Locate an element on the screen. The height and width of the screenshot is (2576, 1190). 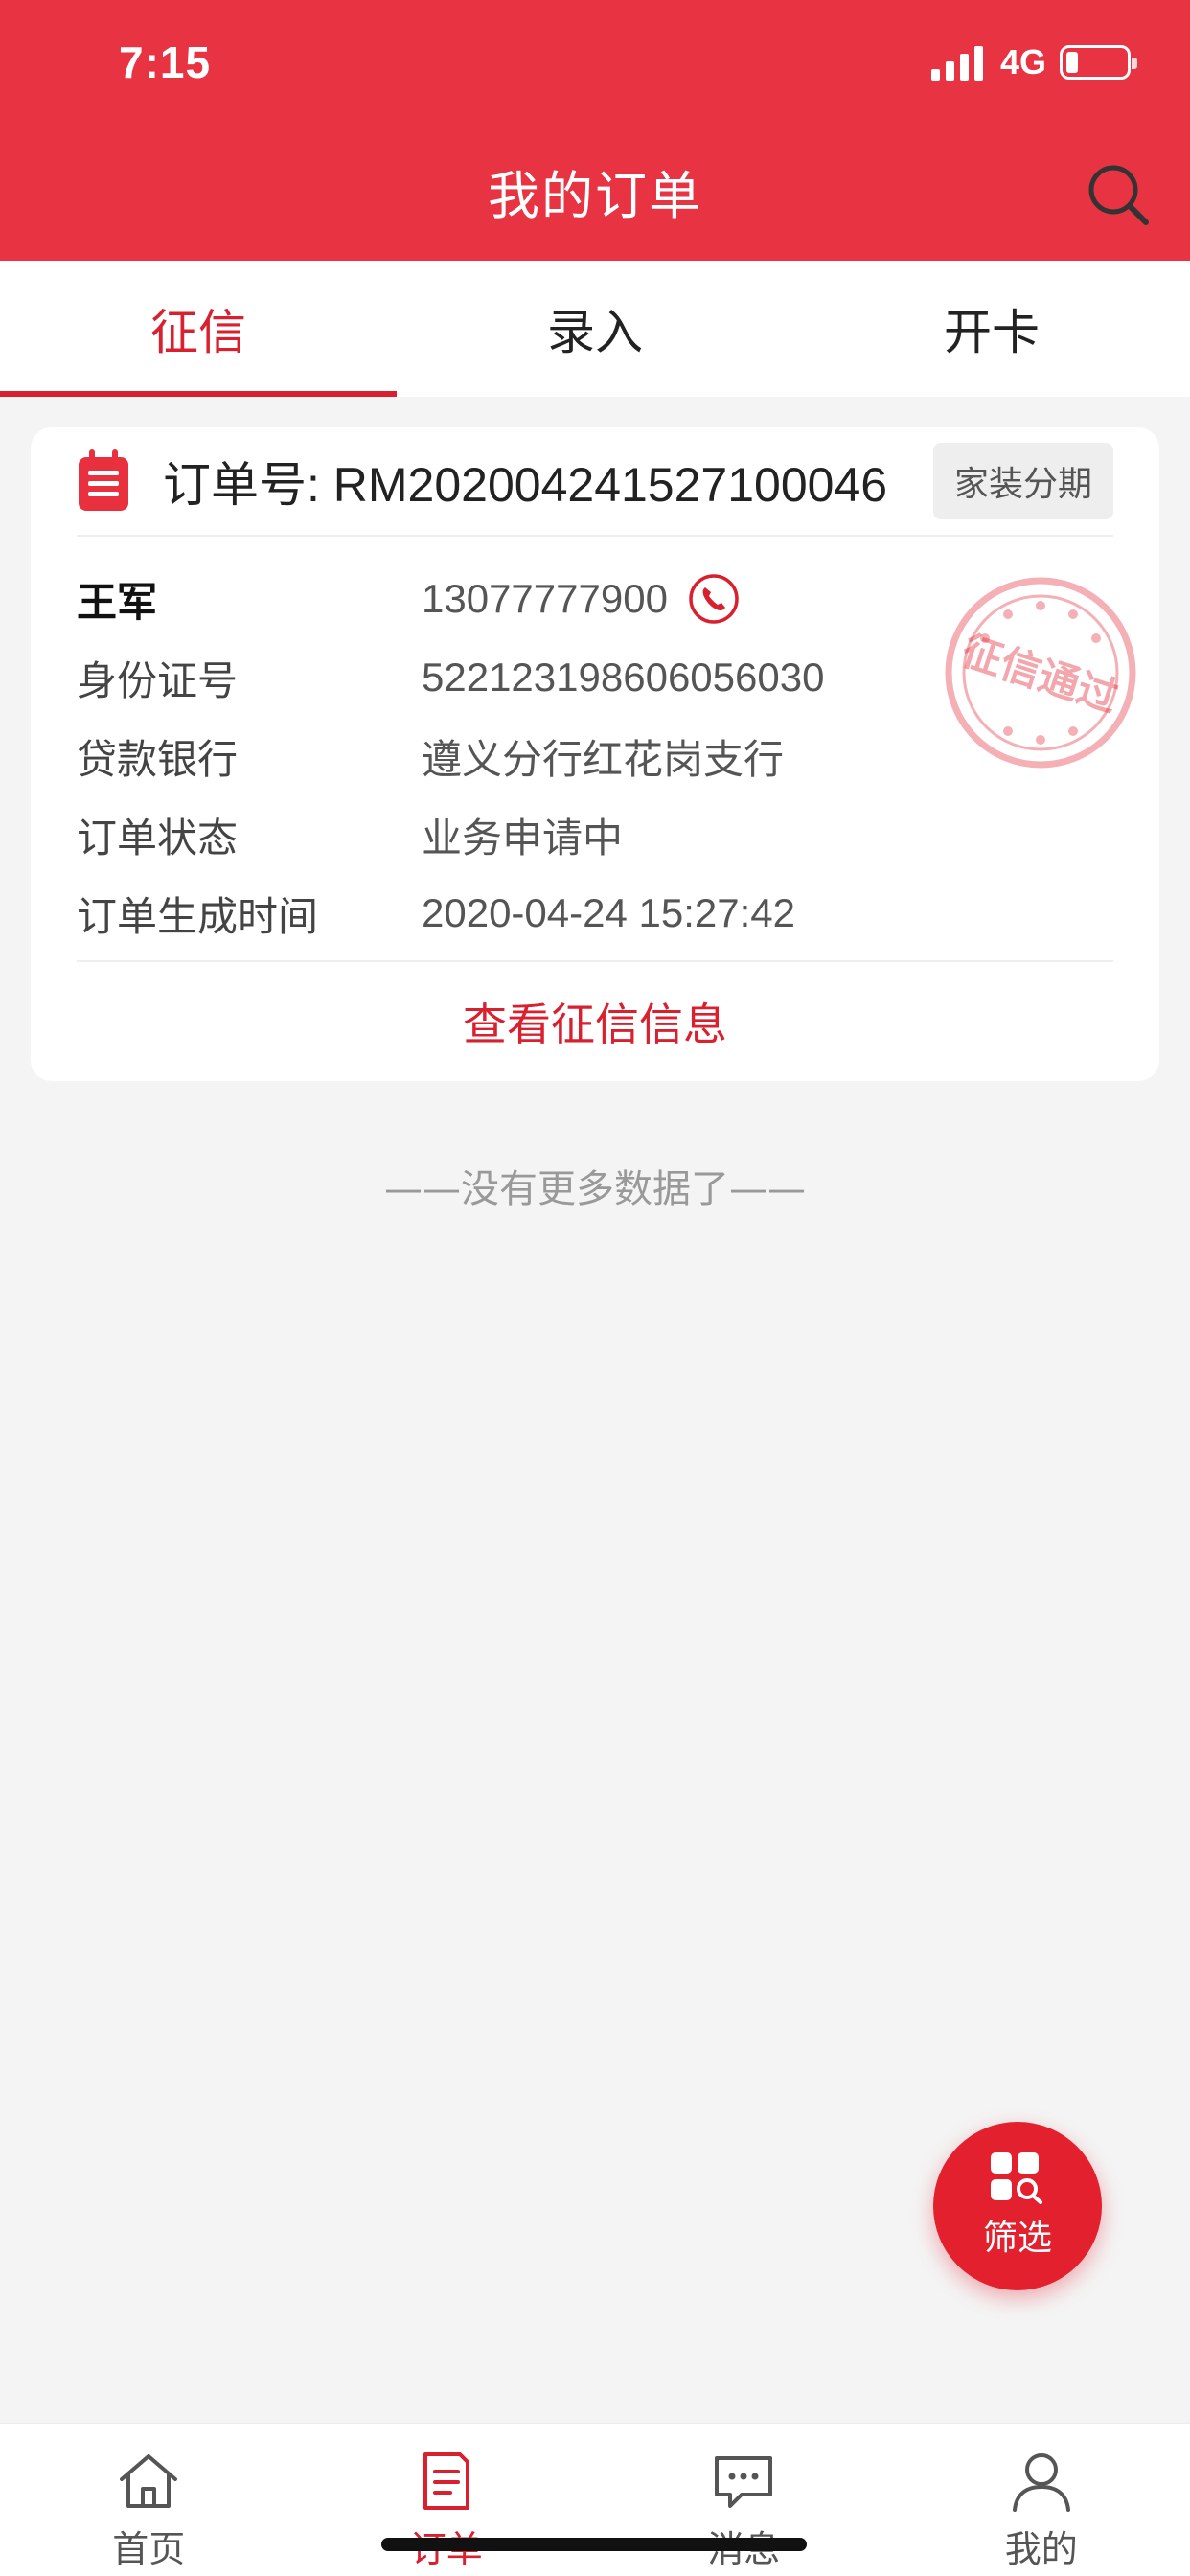
view-credit-info-link: 查看征信信息 is located at coordinates (595, 1020).